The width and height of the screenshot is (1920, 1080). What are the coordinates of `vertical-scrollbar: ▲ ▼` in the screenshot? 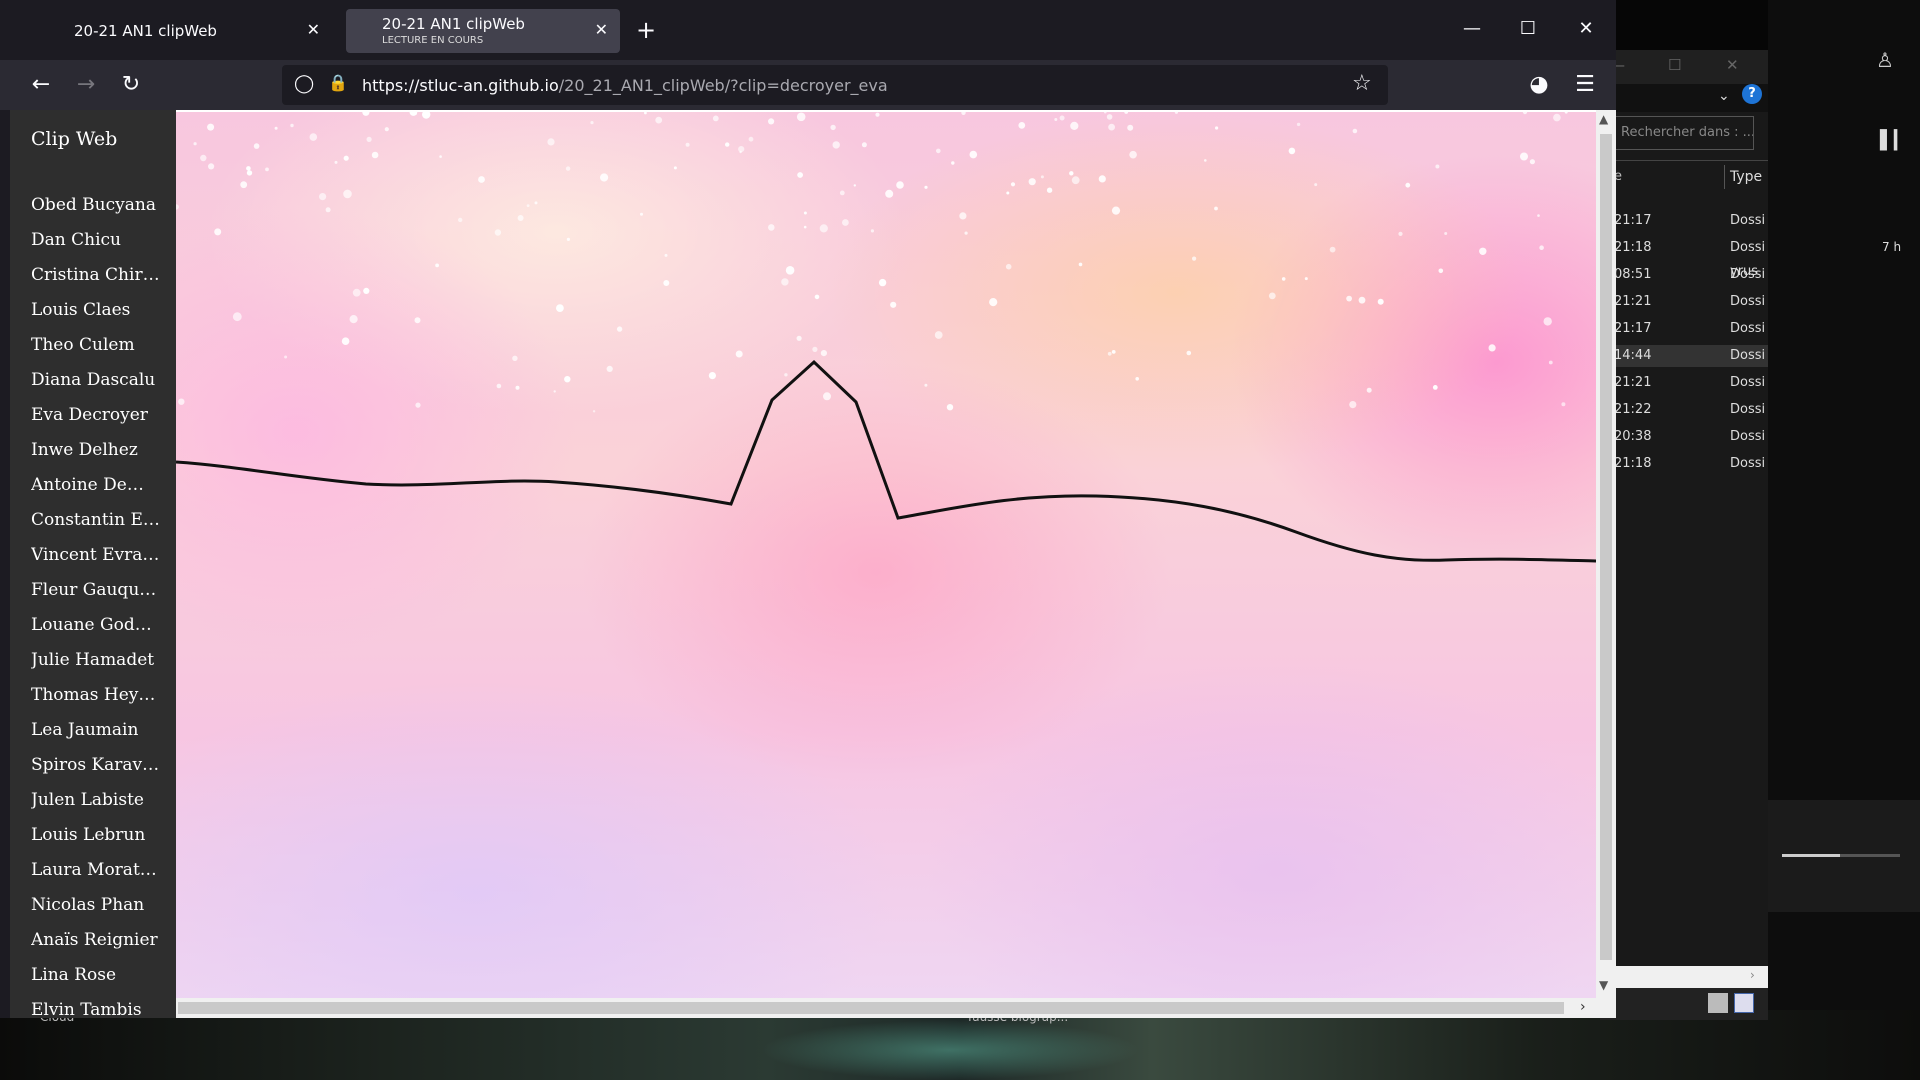 It's located at (1606, 554).